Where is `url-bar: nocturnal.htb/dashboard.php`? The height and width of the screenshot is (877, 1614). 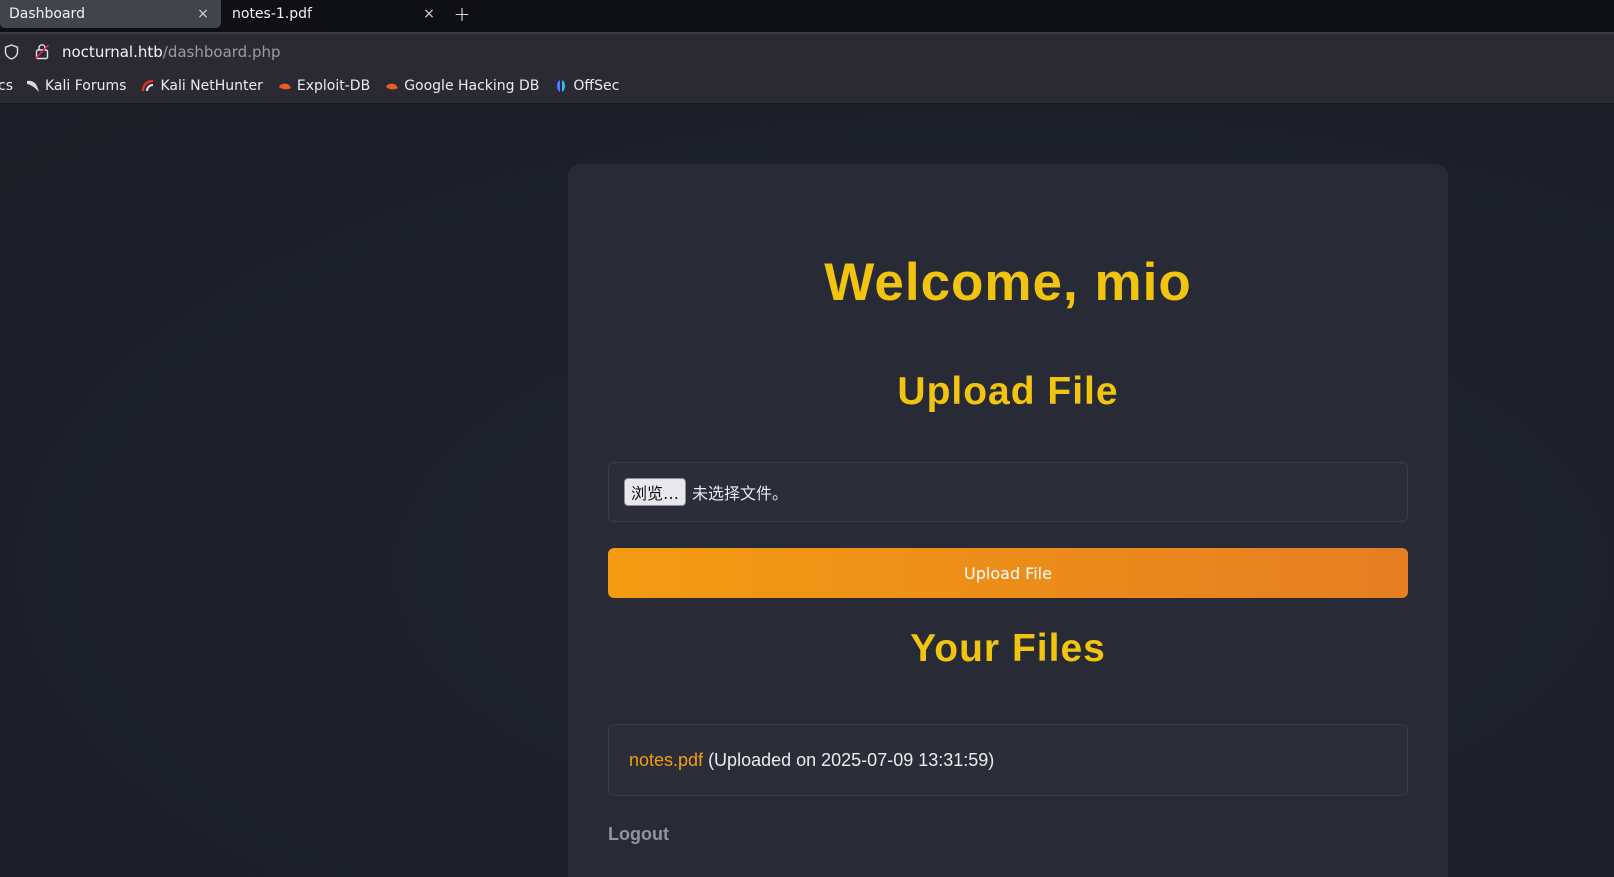
url-bar: nocturnal.htb/dashboard.php is located at coordinates (140, 51).